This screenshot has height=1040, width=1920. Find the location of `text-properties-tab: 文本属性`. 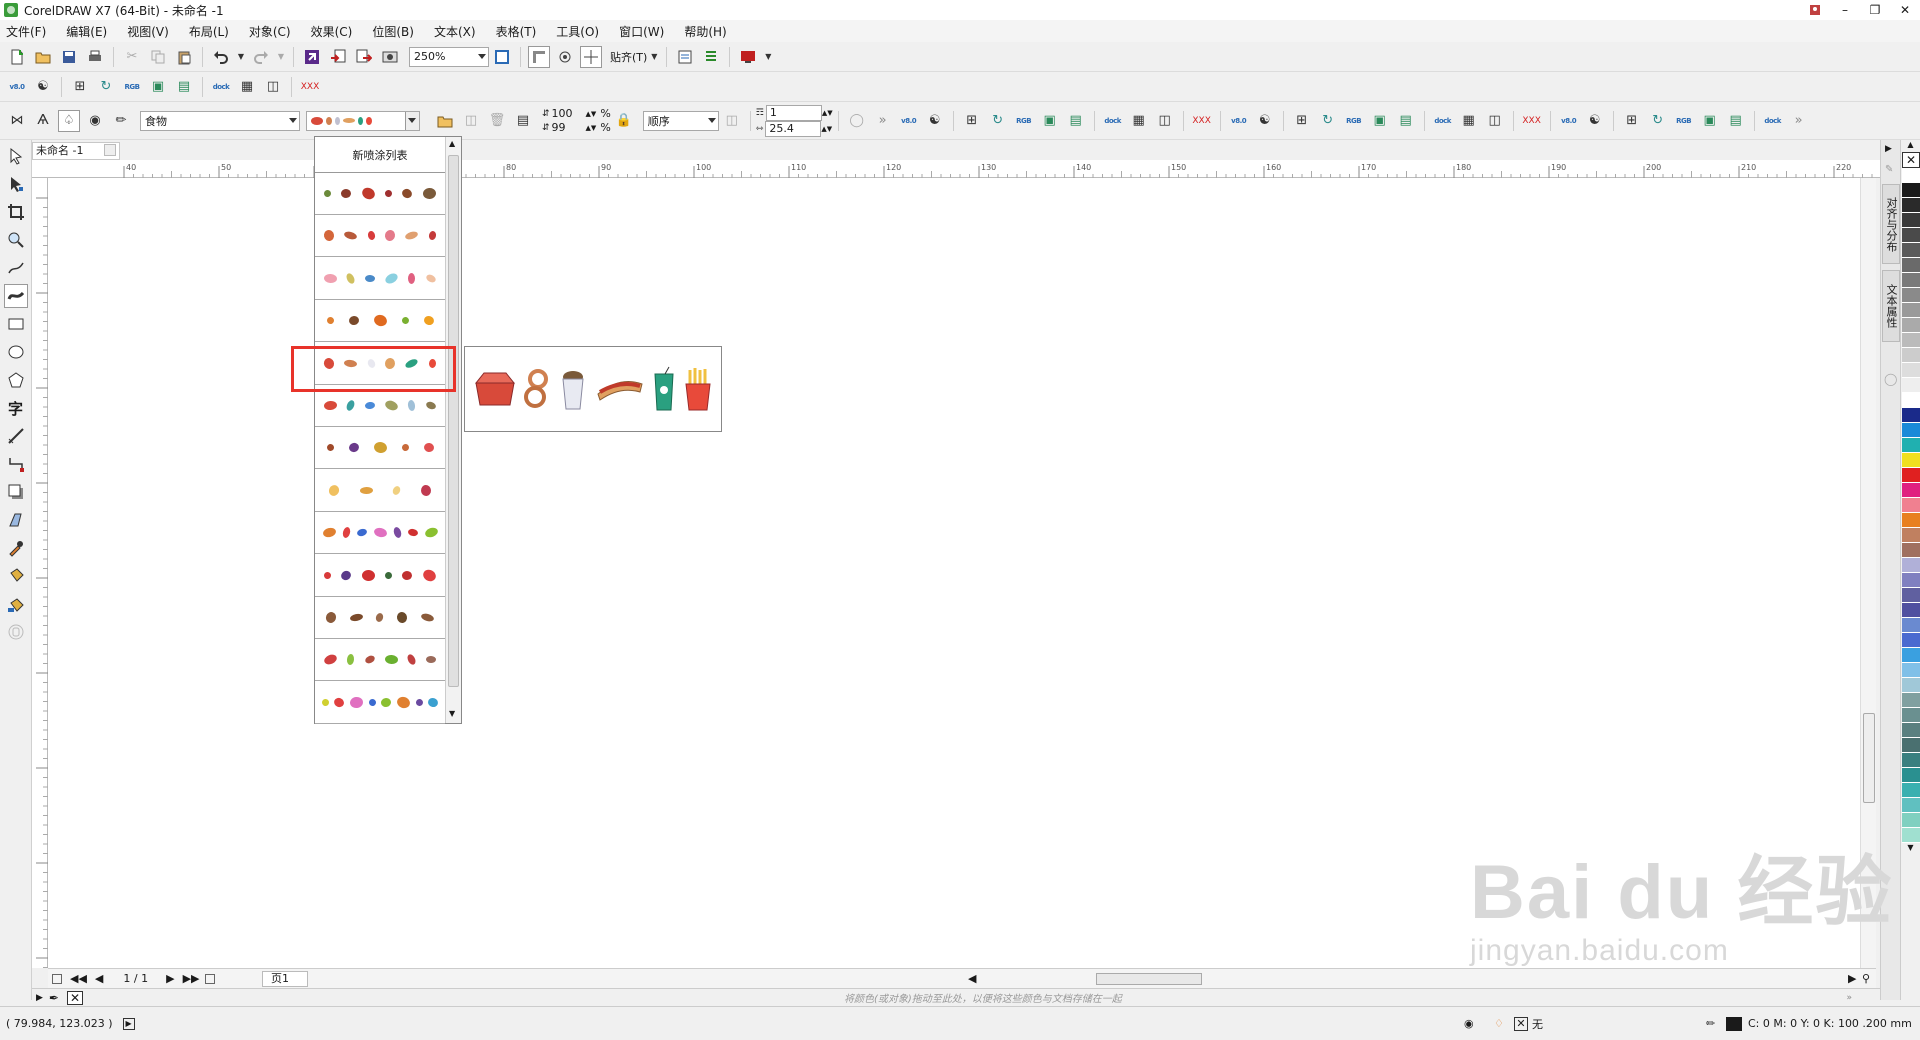

text-properties-tab: 文本属性 is located at coordinates (1891, 306).